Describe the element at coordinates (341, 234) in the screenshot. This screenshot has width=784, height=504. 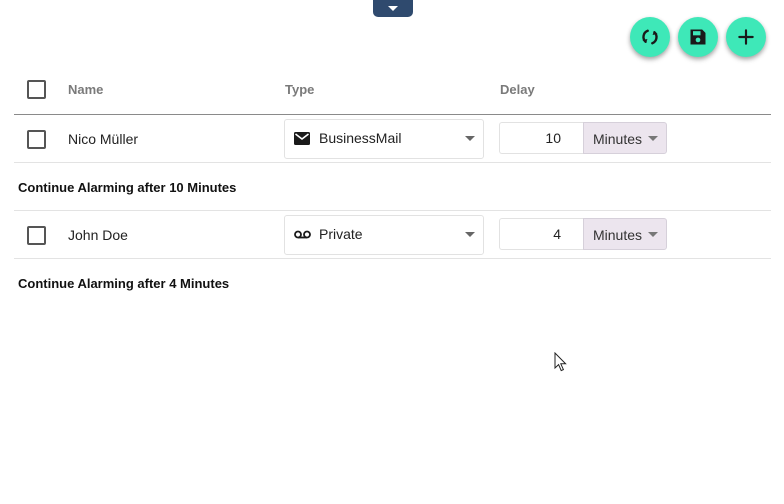
I see `type-value: Private` at that location.